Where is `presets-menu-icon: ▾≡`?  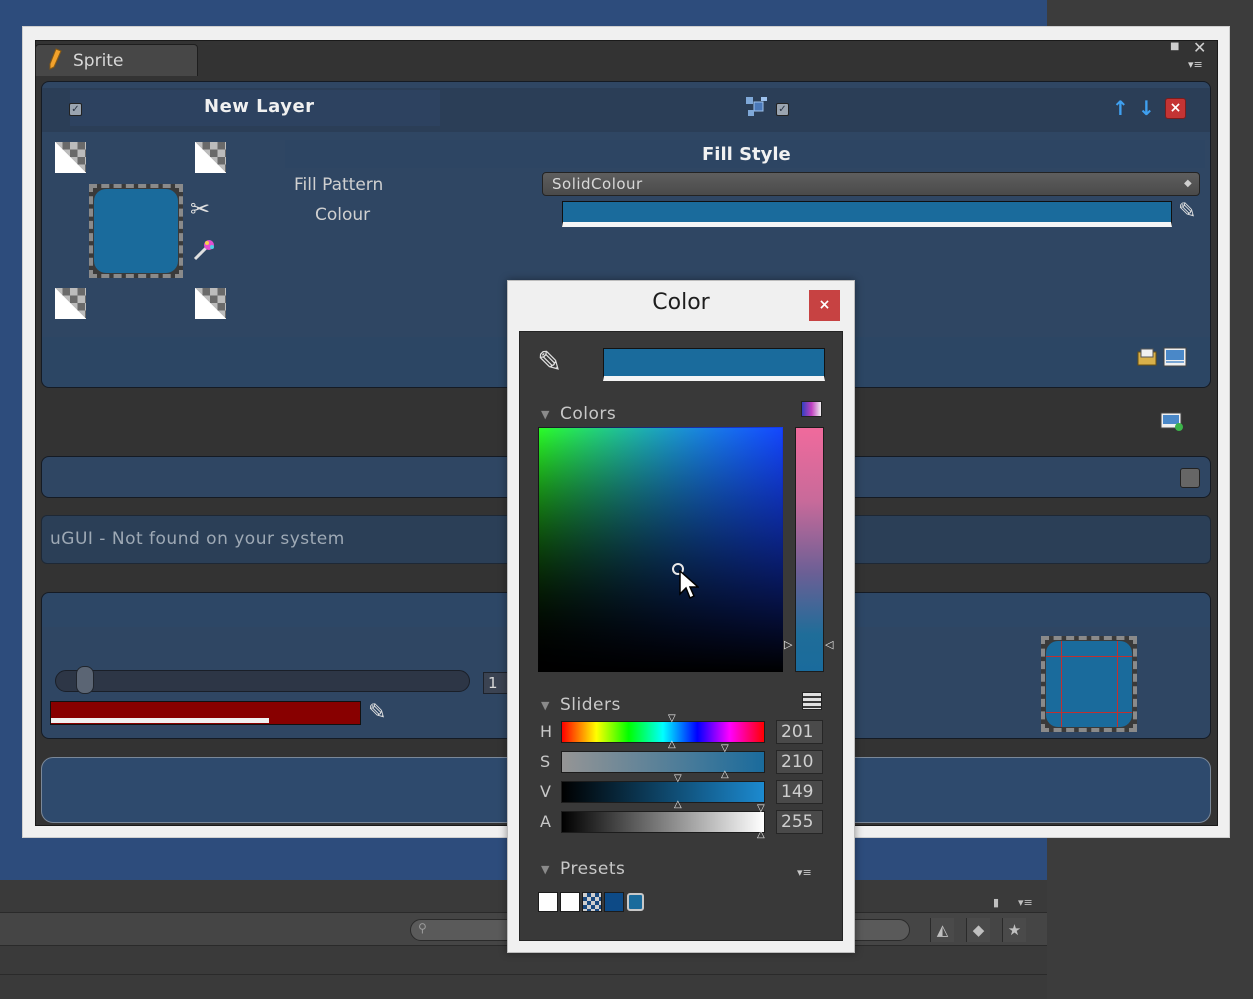
presets-menu-icon: ▾≡ is located at coordinates (804, 872).